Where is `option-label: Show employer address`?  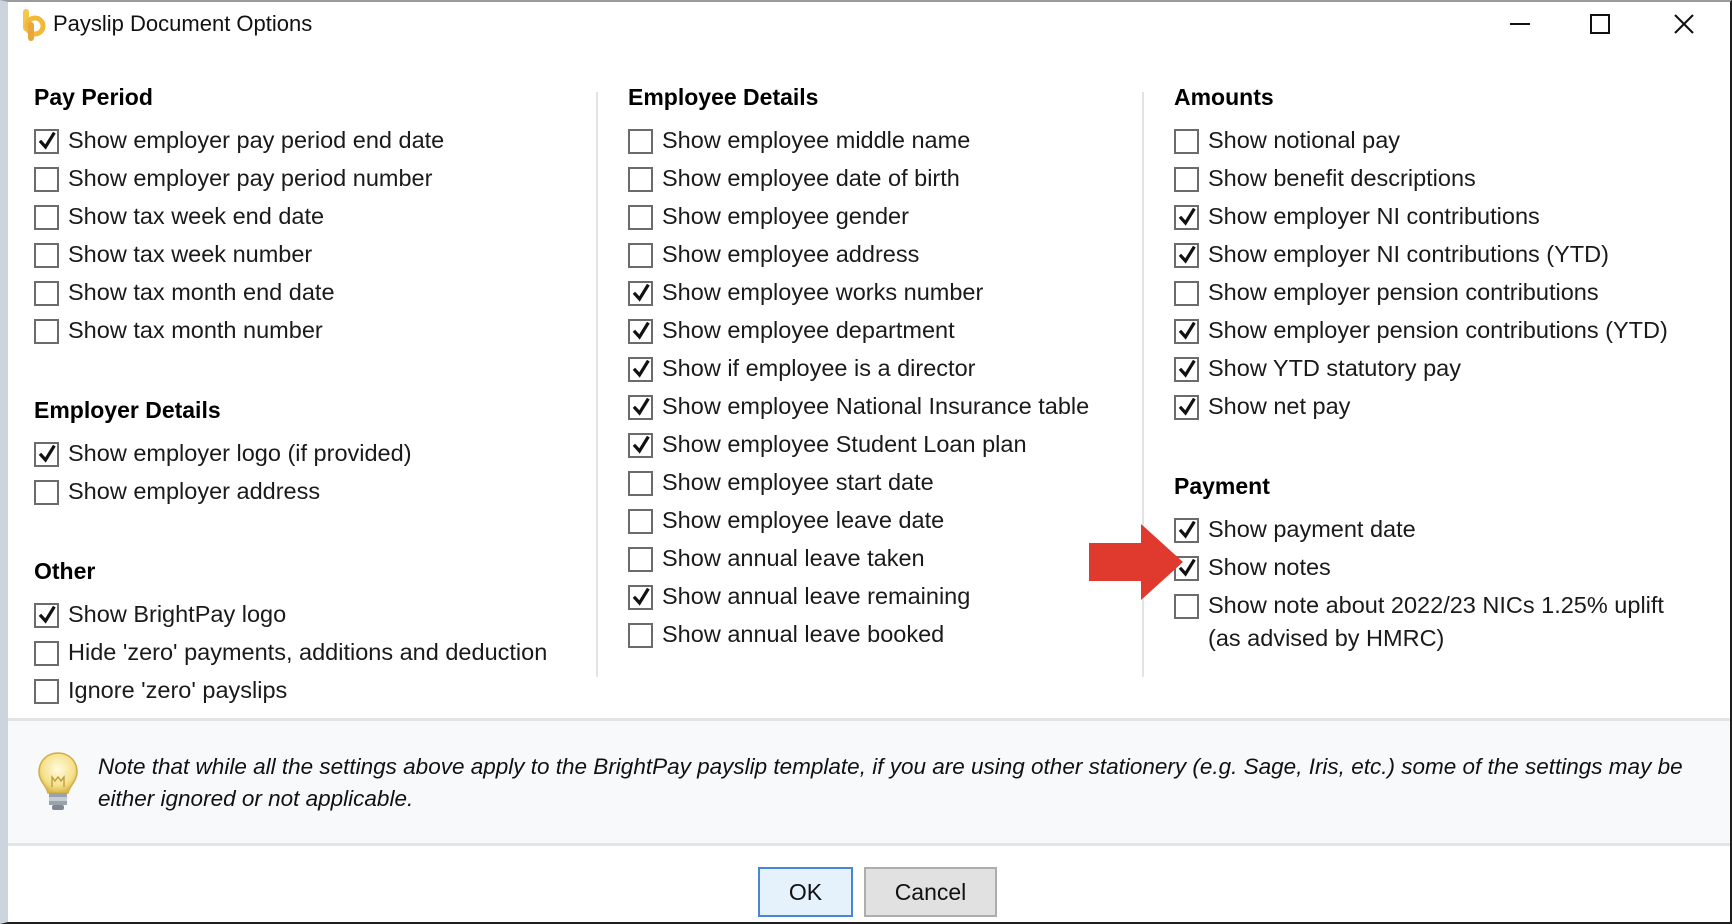
option-label: Show employer address is located at coordinates (194, 491).